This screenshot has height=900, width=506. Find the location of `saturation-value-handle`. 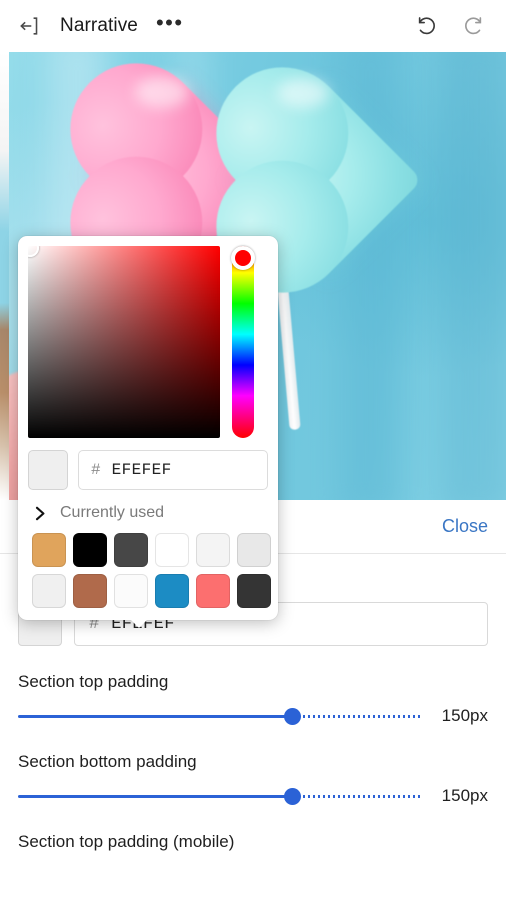

saturation-value-handle is located at coordinates (33, 251).